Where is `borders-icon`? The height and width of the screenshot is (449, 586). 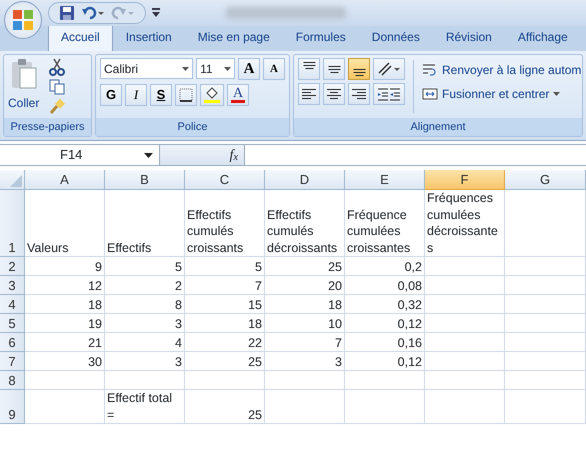 borders-icon is located at coordinates (186, 95).